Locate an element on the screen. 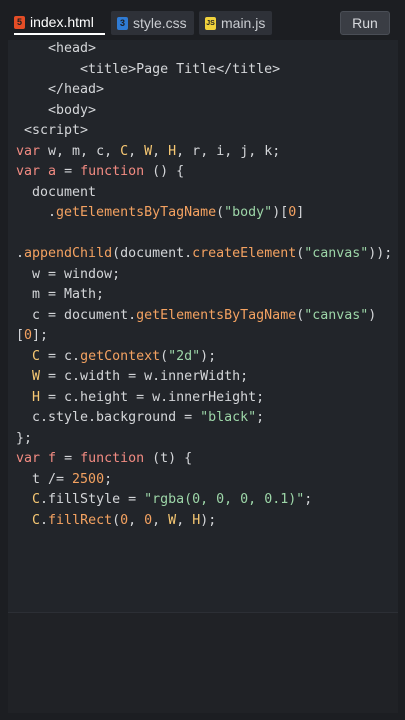 This screenshot has width=405, height=720. code-line: <title>Page Title</title> is located at coordinates (148, 70).